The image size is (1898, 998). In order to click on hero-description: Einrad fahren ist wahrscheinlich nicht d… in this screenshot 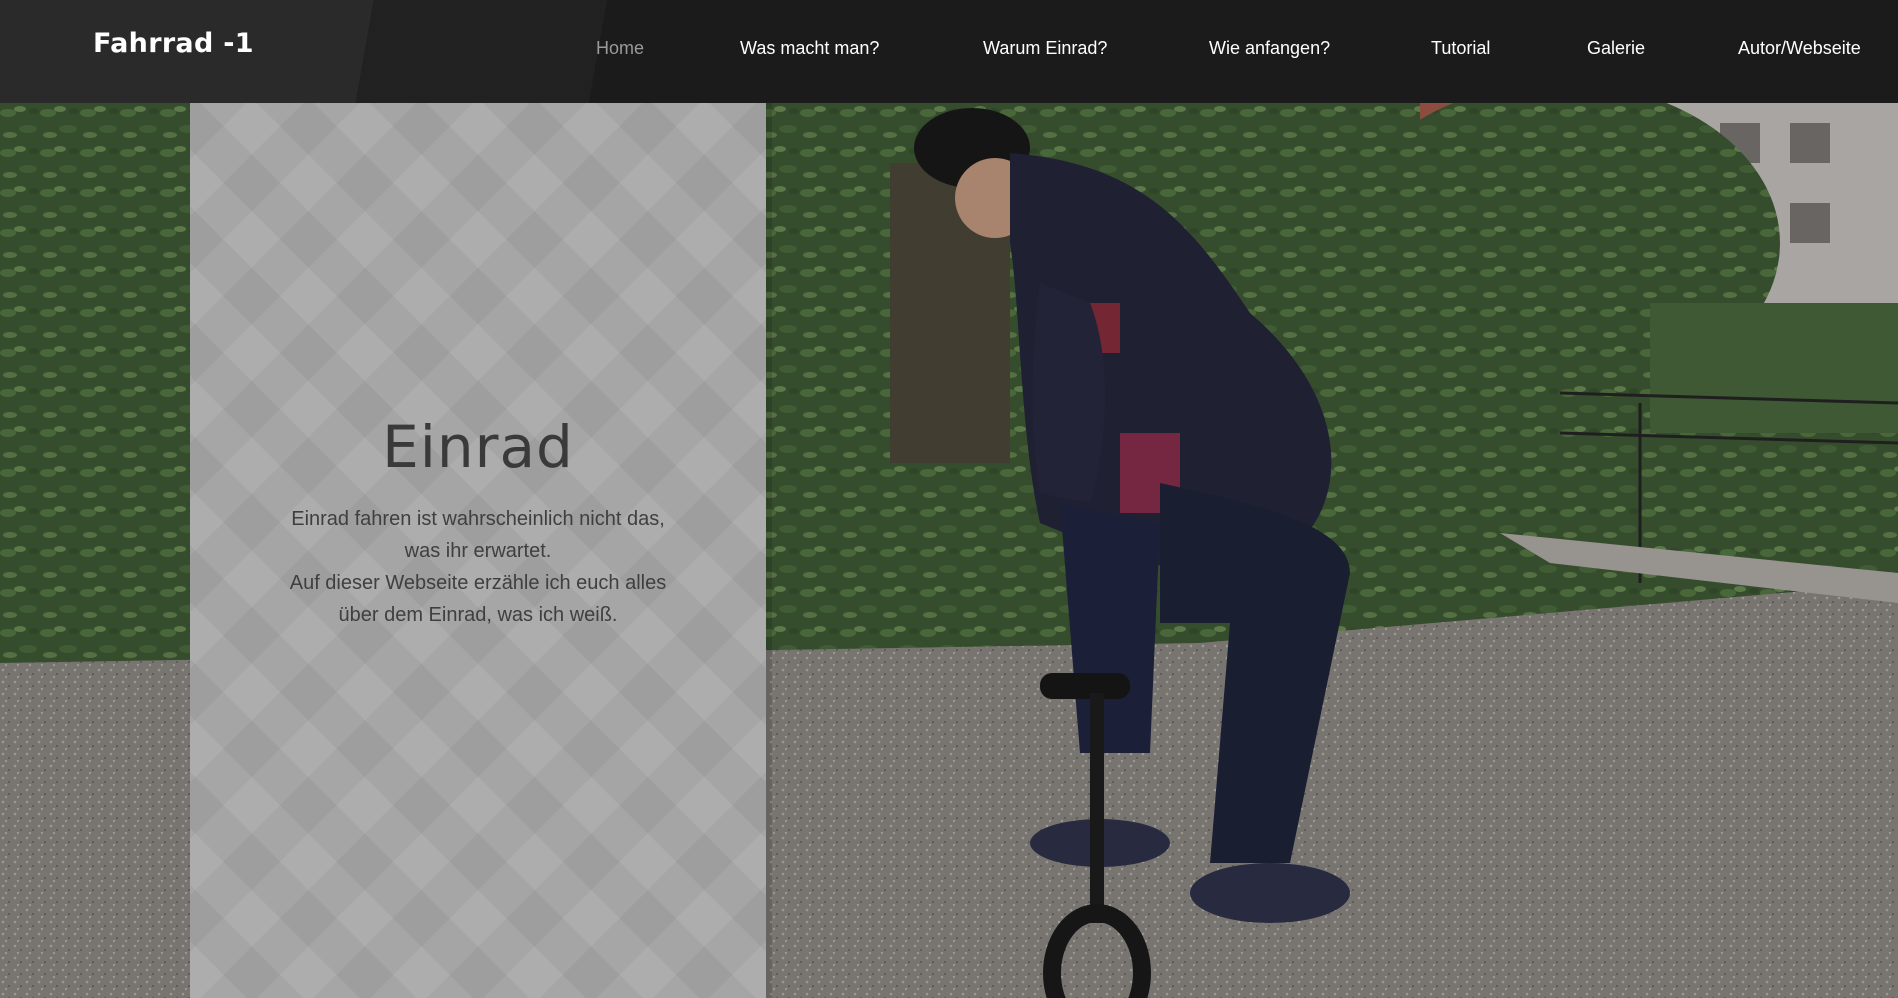, I will do `click(478, 567)`.